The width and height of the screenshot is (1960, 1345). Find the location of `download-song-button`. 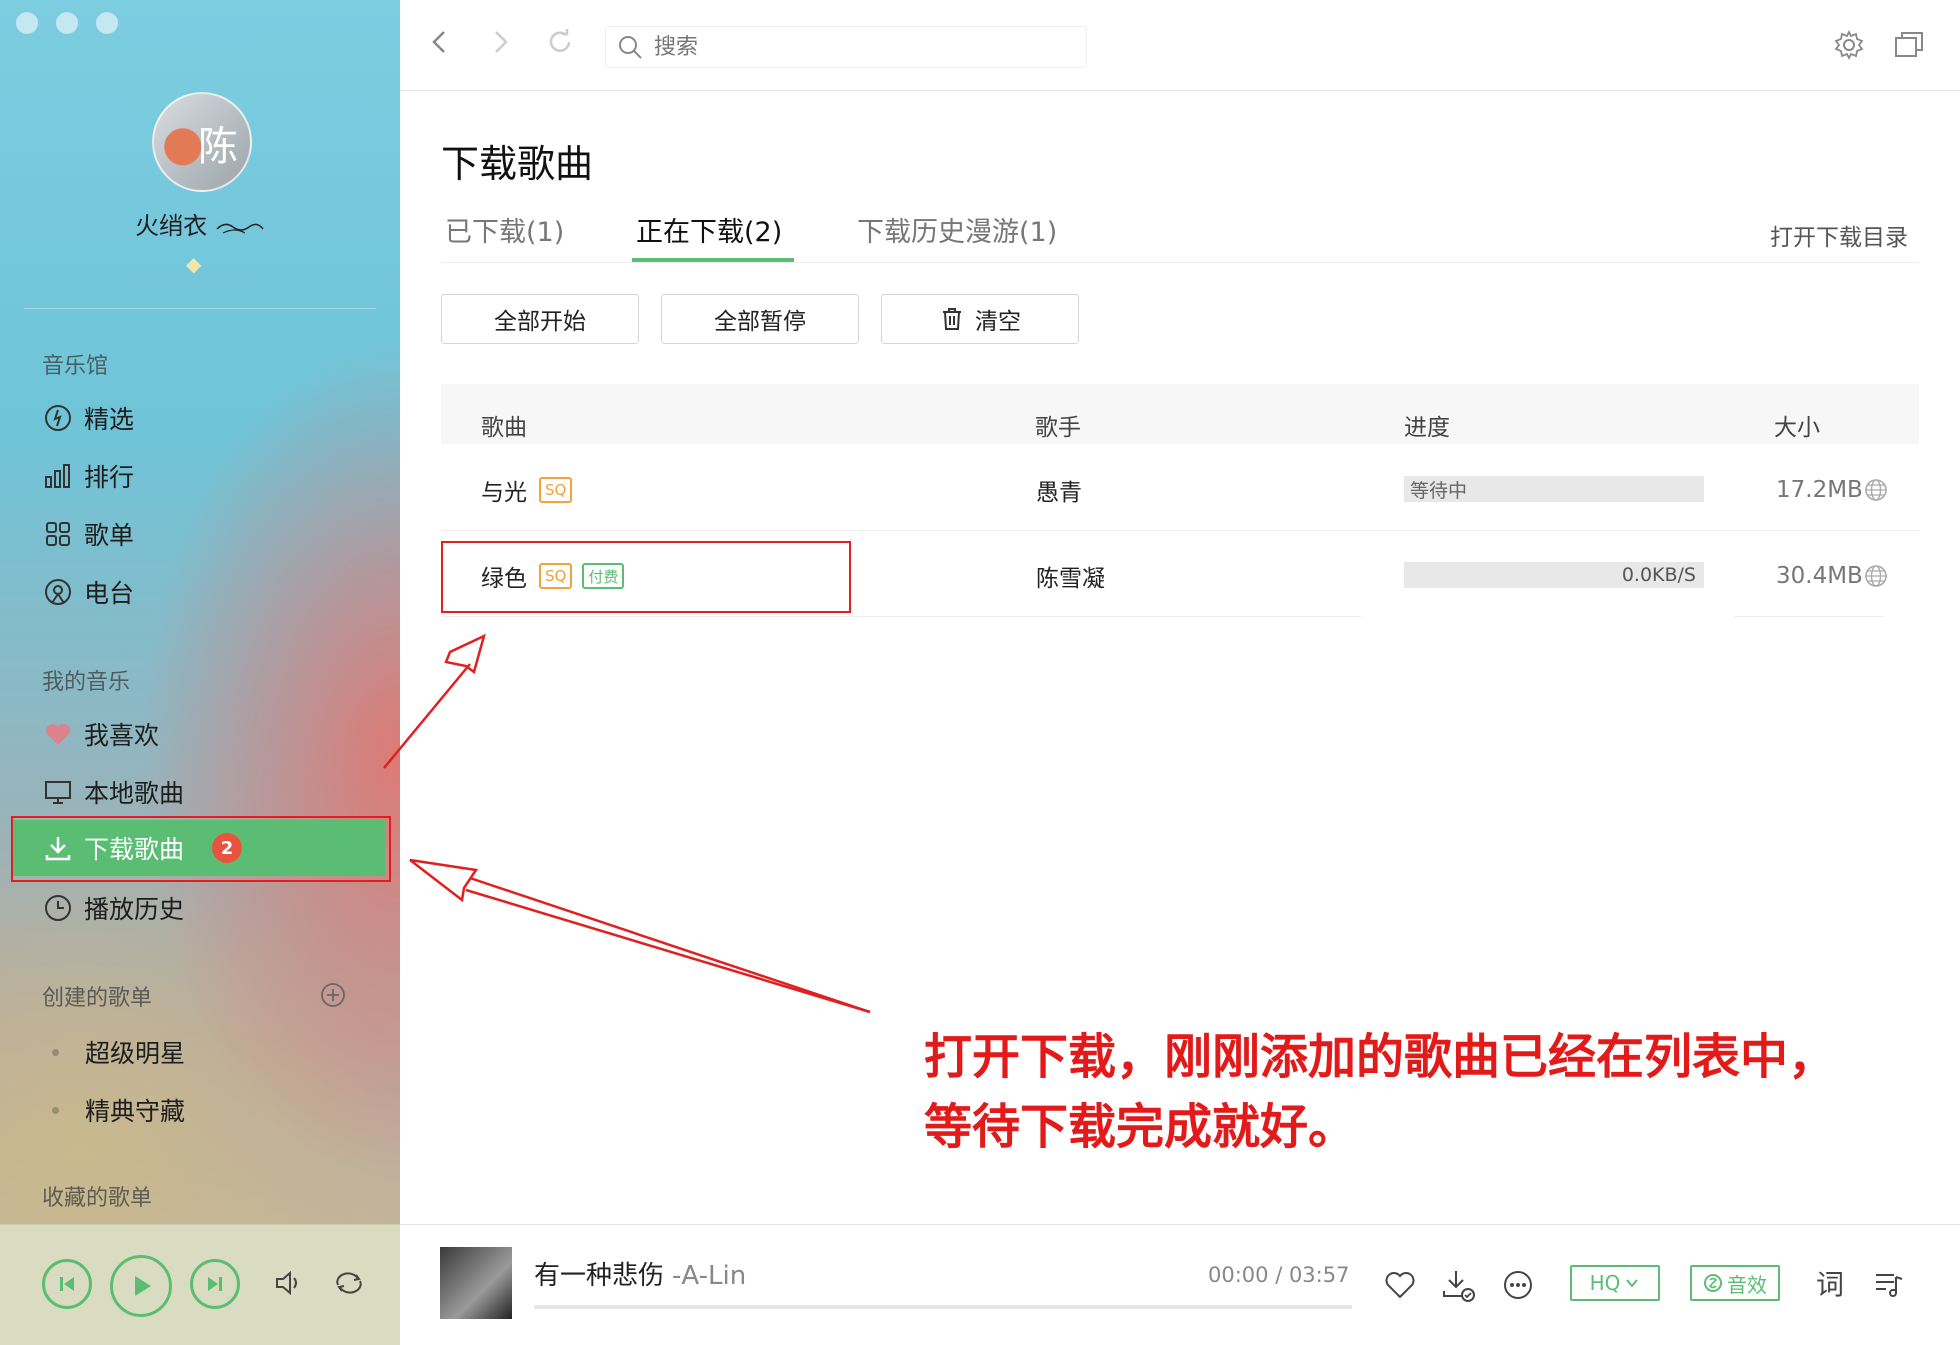

download-song-button is located at coordinates (1459, 1290).